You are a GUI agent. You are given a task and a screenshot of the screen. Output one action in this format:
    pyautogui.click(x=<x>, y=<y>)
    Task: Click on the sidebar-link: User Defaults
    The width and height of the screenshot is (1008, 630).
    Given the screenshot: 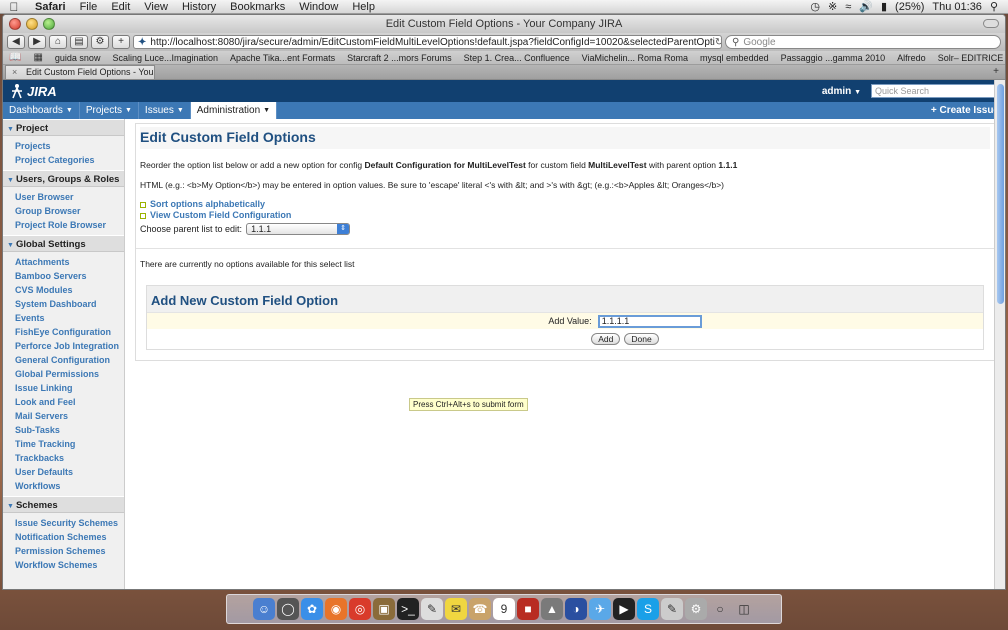 What is the action you would take?
    pyautogui.click(x=69, y=472)
    